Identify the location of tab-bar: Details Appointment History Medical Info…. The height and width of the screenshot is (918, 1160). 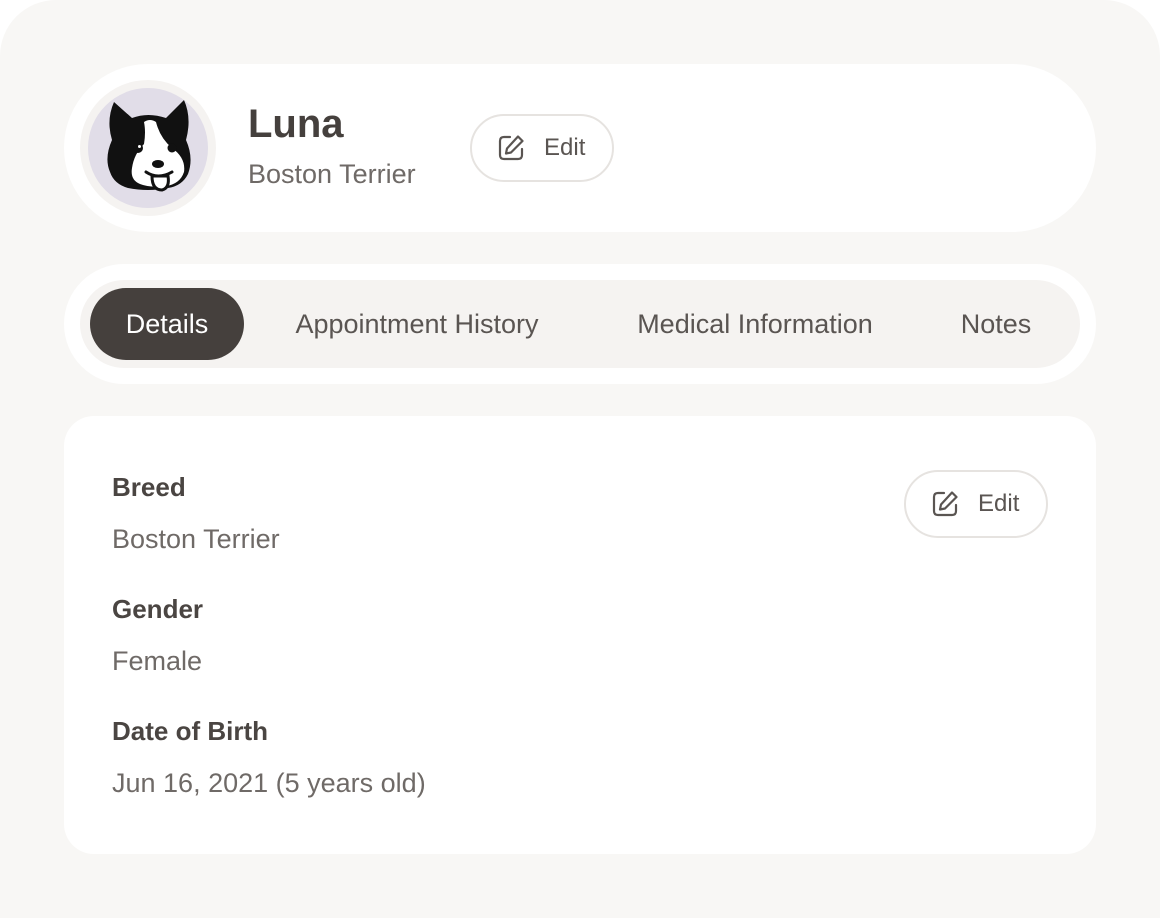
(580, 324).